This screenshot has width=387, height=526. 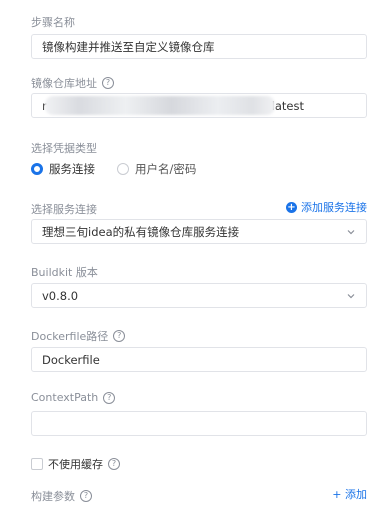 What do you see at coordinates (113, 169) in the screenshot?
I see `credential-radio-group: 服务连接 用户名/密码` at bounding box center [113, 169].